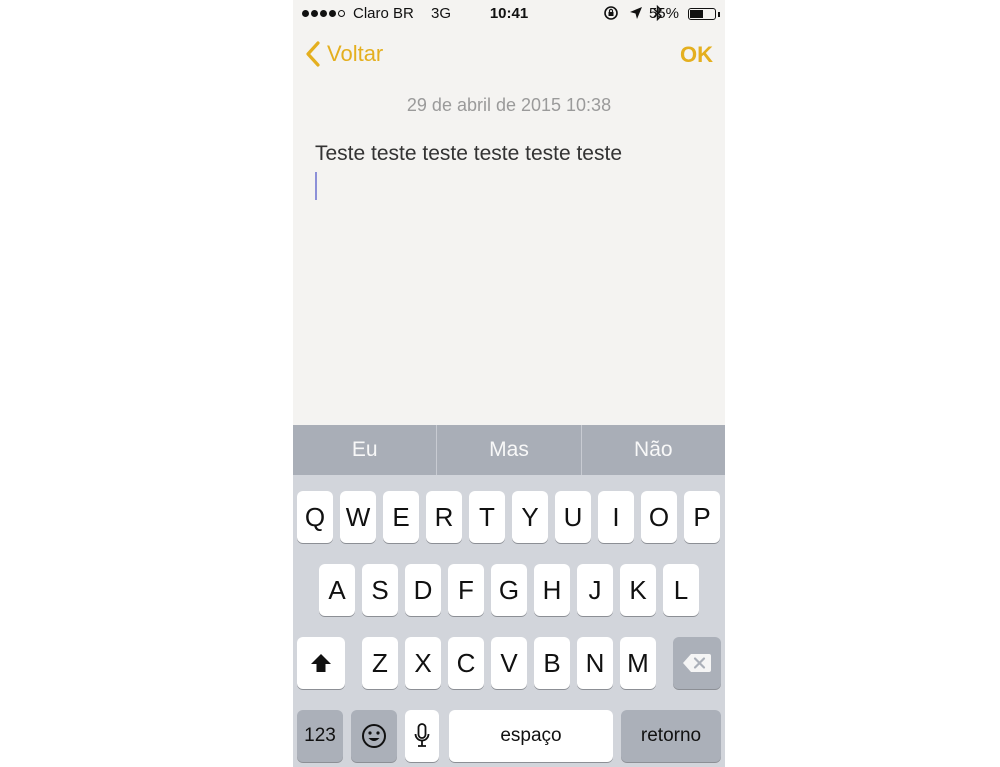 This screenshot has width=1000, height=767. I want to click on chevron-left-icon, so click(313, 54).